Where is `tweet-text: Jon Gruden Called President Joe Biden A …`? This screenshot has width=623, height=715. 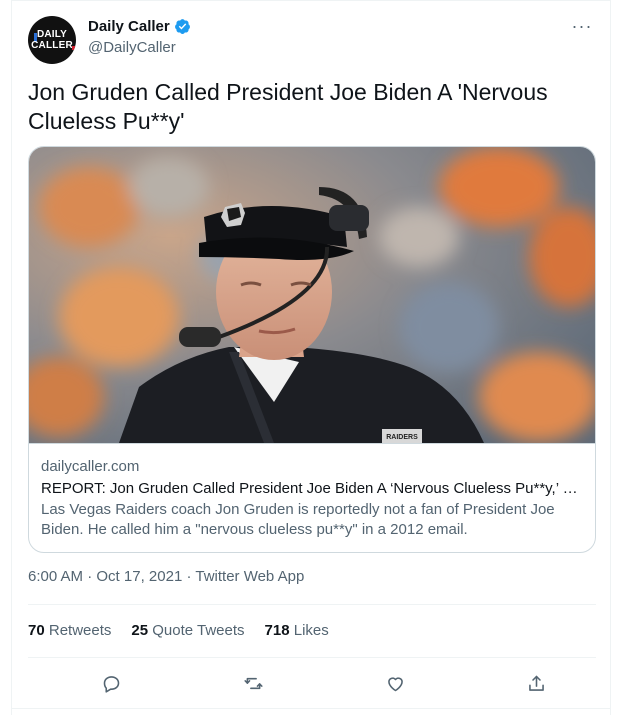
tweet-text: Jon Gruden Called President Joe Biden A … is located at coordinates (288, 106).